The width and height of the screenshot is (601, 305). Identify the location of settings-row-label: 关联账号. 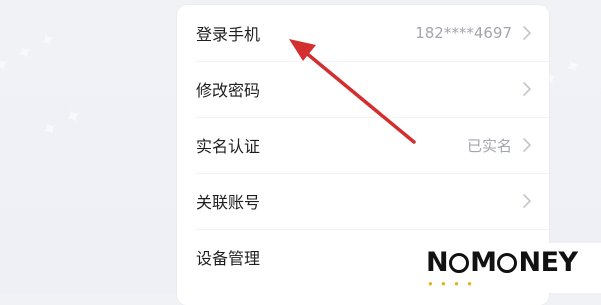
(228, 202).